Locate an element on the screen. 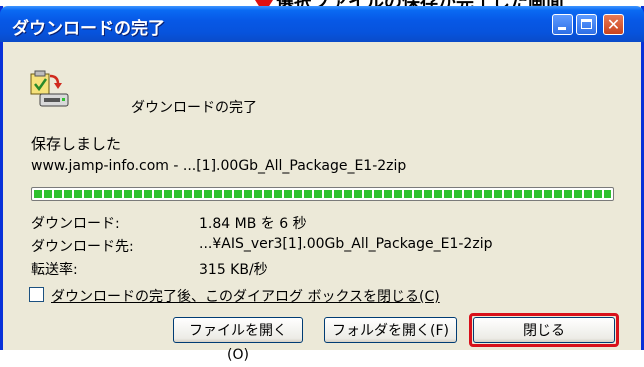 This screenshot has width=644, height=367. title-bar: ダウンロードの完了 ✕ is located at coordinates (322, 24).